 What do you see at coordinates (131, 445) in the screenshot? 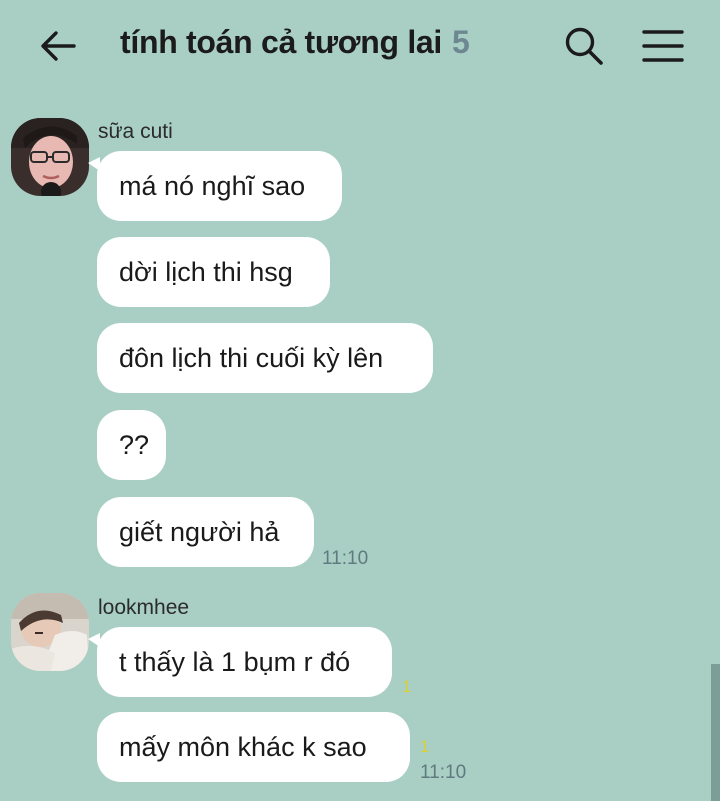
I see `message-bubble: ??` at bounding box center [131, 445].